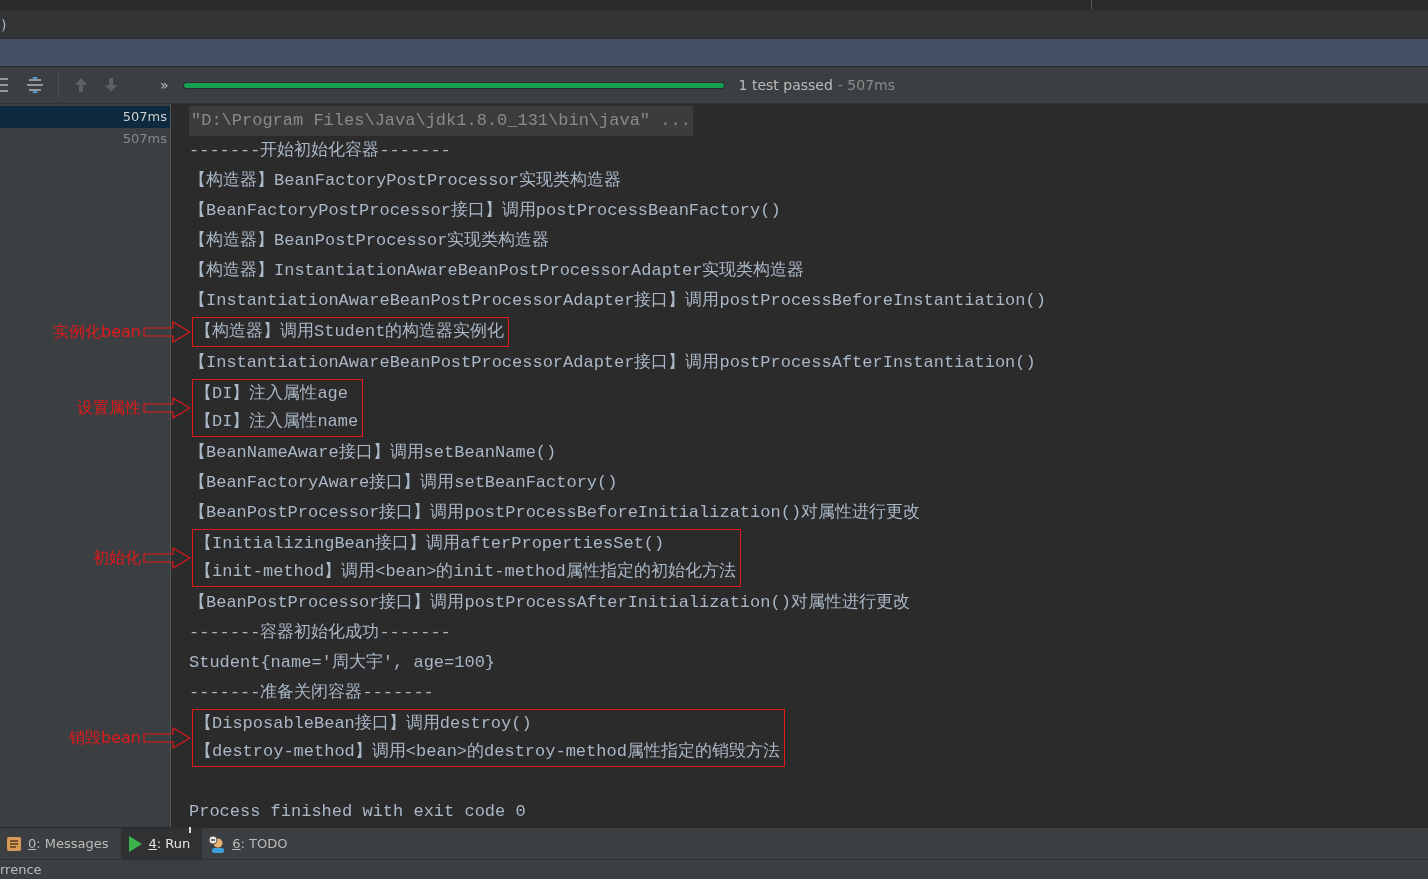  What do you see at coordinates (312, 692) in the screenshot?
I see `console-line: -------准备关闭容器-------` at bounding box center [312, 692].